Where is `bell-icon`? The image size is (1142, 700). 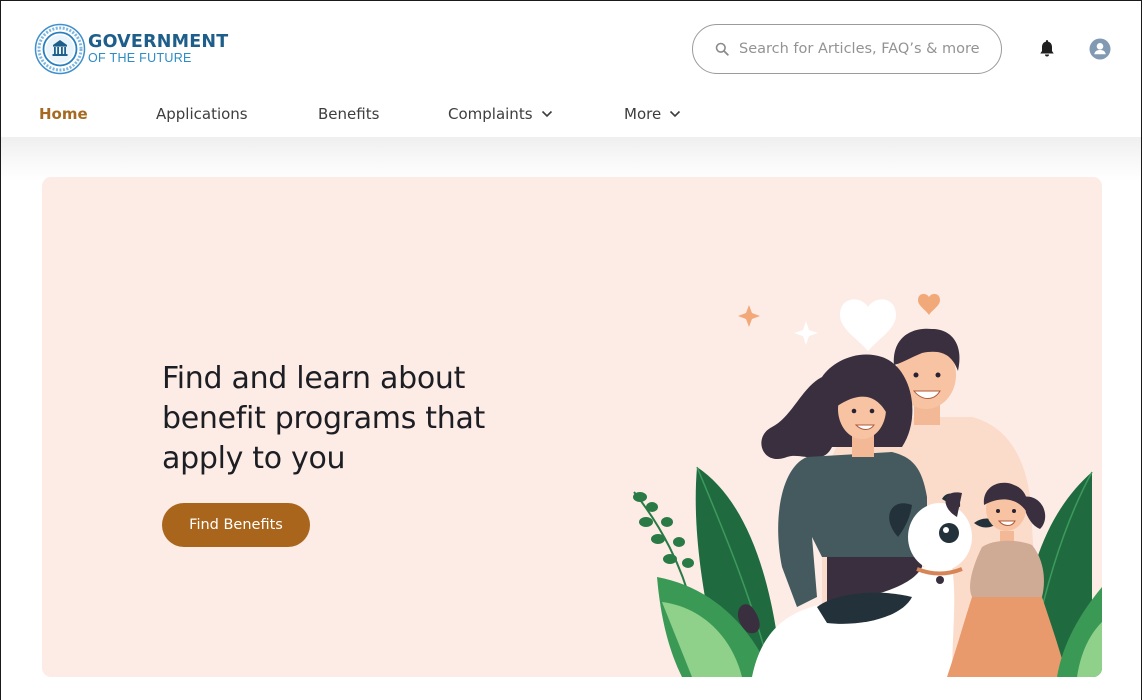 bell-icon is located at coordinates (1047, 49).